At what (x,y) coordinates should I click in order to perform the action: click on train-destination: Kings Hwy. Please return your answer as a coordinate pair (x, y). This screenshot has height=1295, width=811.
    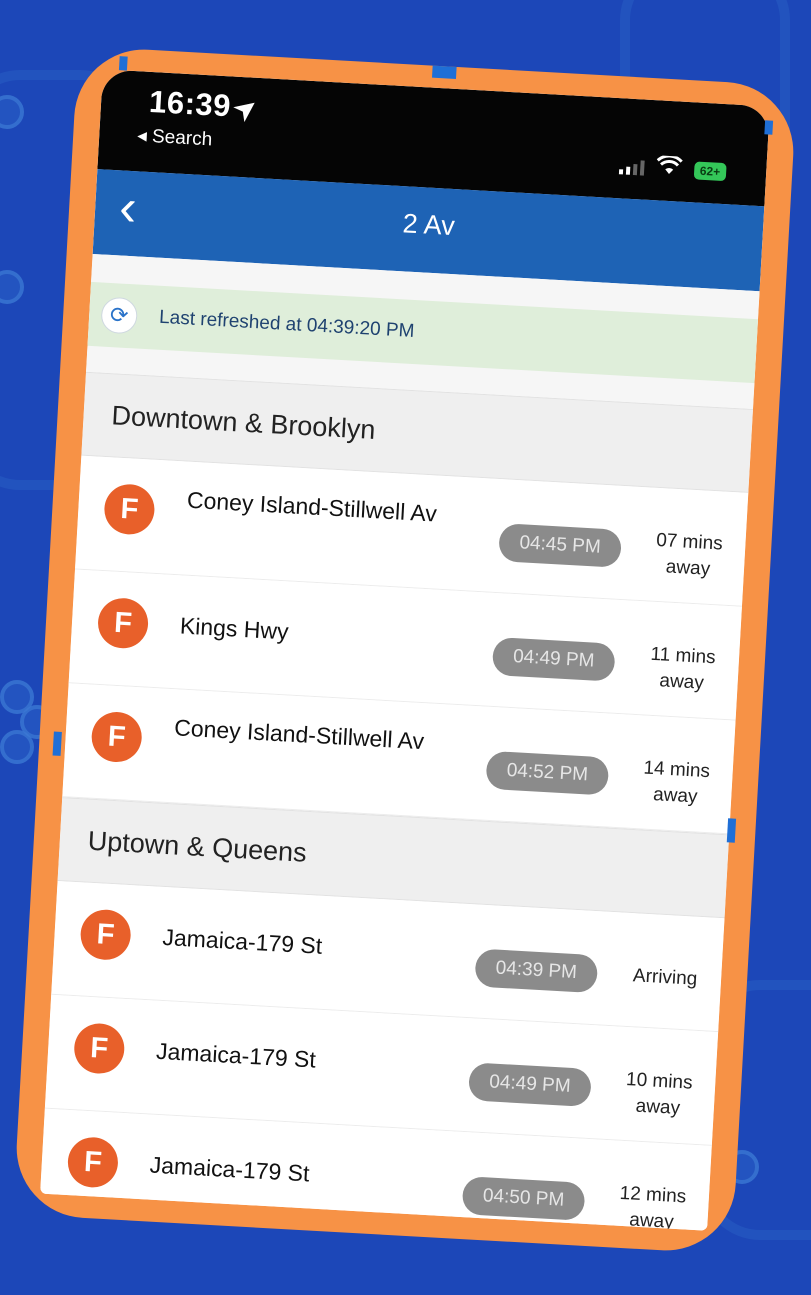
    Looking at the image, I should click on (234, 628).